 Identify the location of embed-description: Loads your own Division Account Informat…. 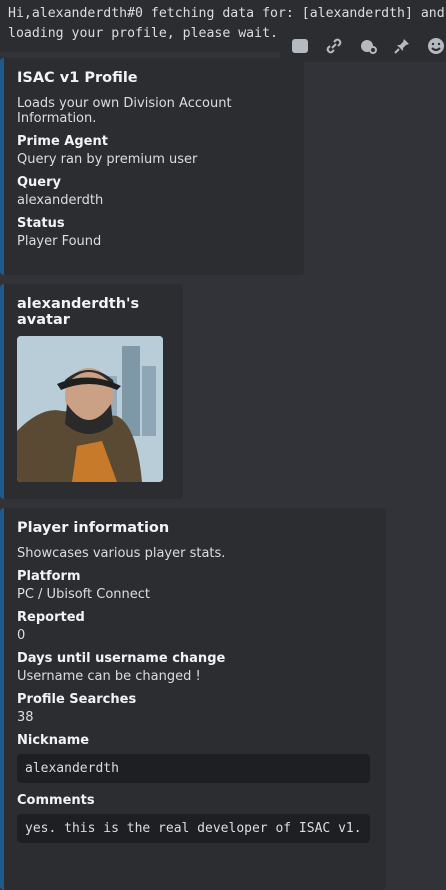
(124, 111).